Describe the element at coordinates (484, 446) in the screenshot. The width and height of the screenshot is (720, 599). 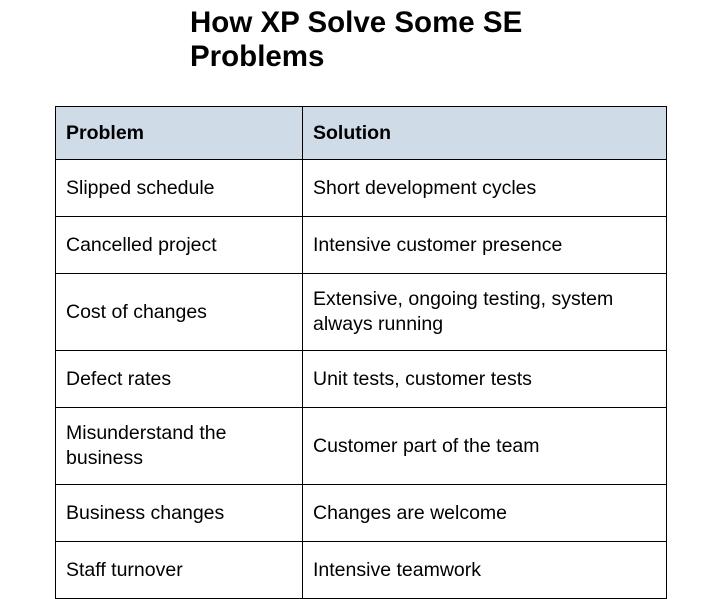
I see `cell-solution: Customer part of the team` at that location.